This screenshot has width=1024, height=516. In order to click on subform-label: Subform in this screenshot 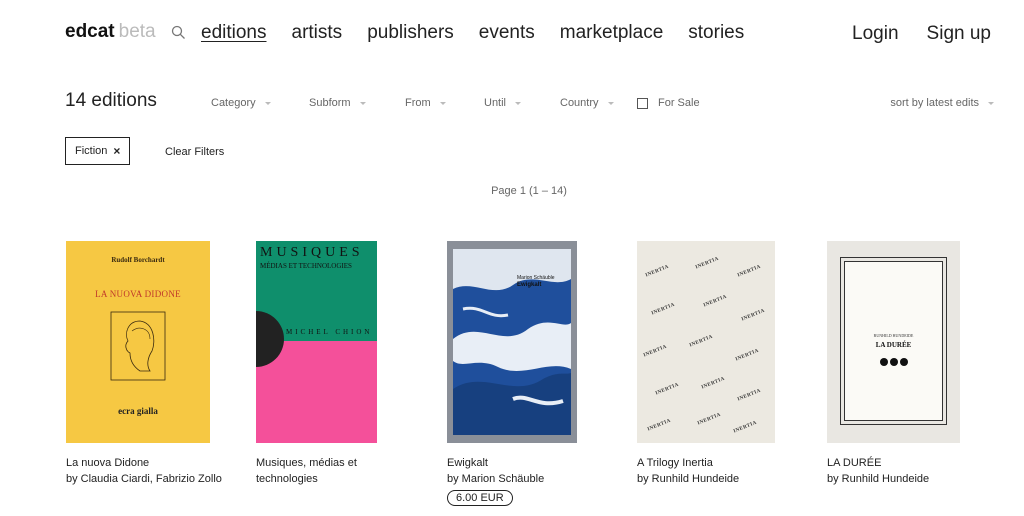, I will do `click(330, 103)`.